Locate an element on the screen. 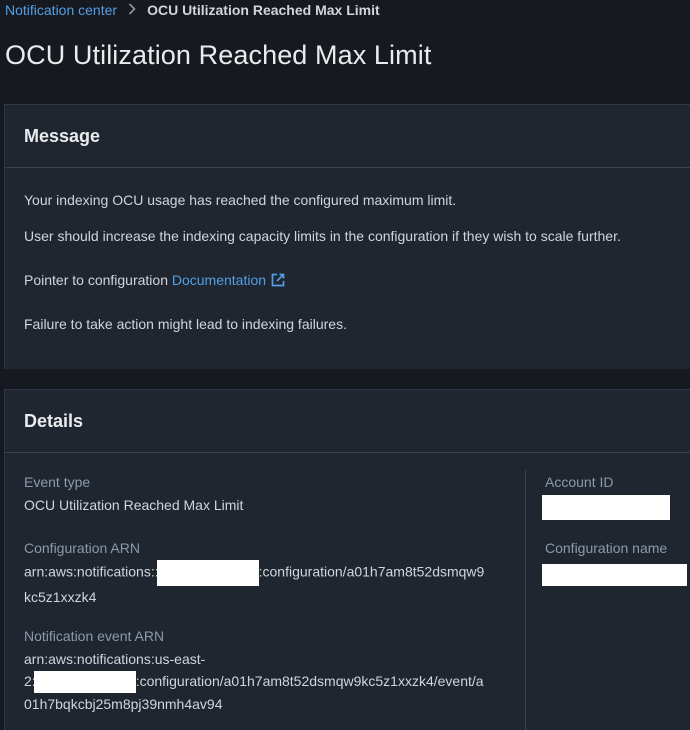  message-pointer-line: Pointer to configuration Documentation is located at coordinates (154, 281).